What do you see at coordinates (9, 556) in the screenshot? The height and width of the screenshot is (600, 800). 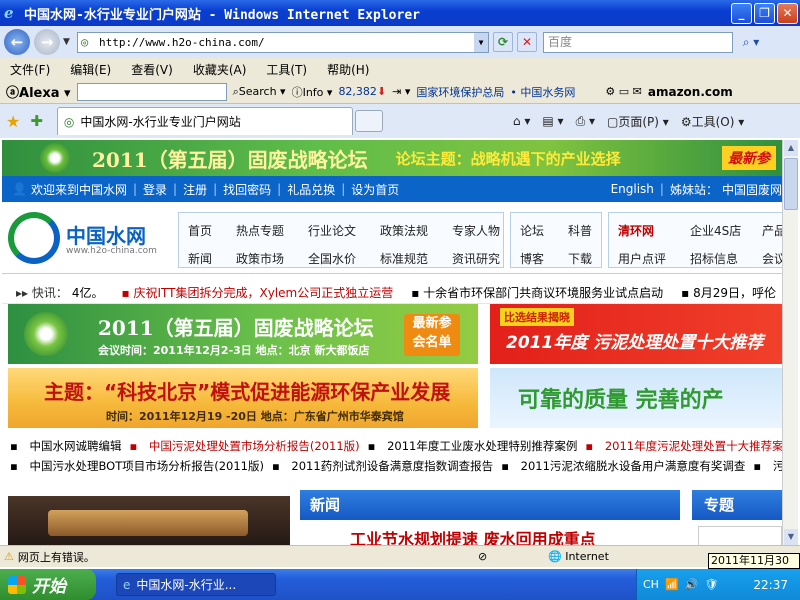 I see `warning-icon: ⚠` at bounding box center [9, 556].